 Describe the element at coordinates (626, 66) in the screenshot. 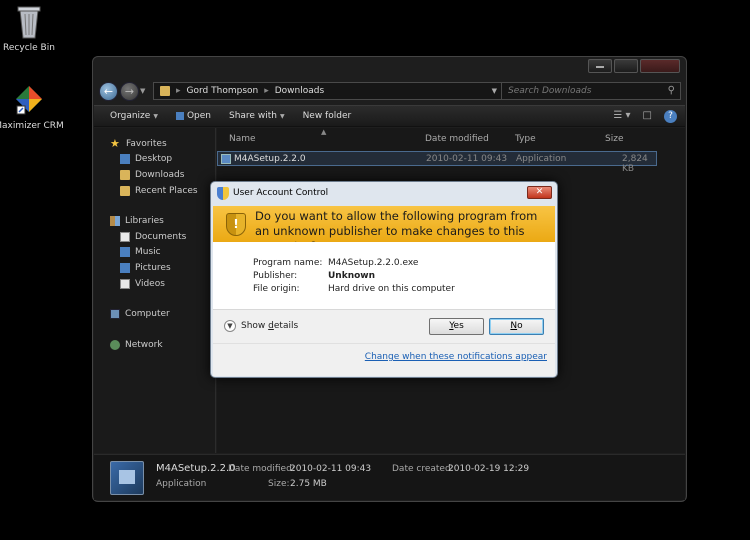

I see `maximize-button` at that location.